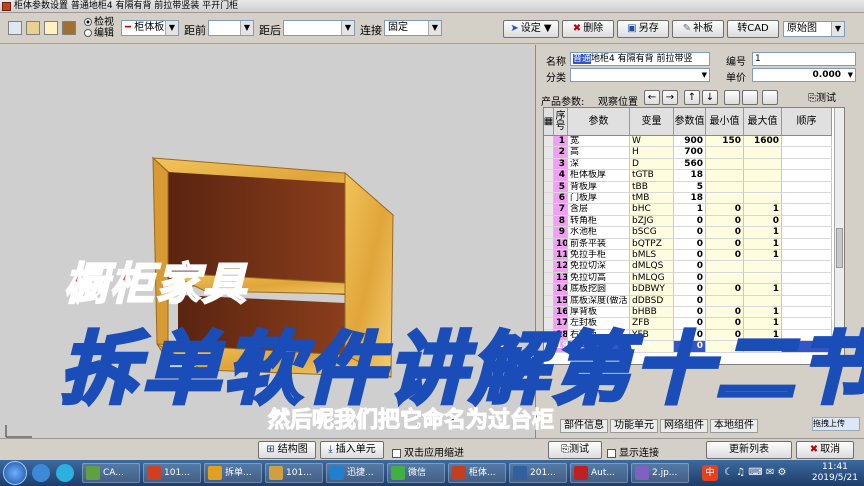 The width and height of the screenshot is (864, 486). Describe the element at coordinates (69, 28) in the screenshot. I see `texture-icon` at that location.